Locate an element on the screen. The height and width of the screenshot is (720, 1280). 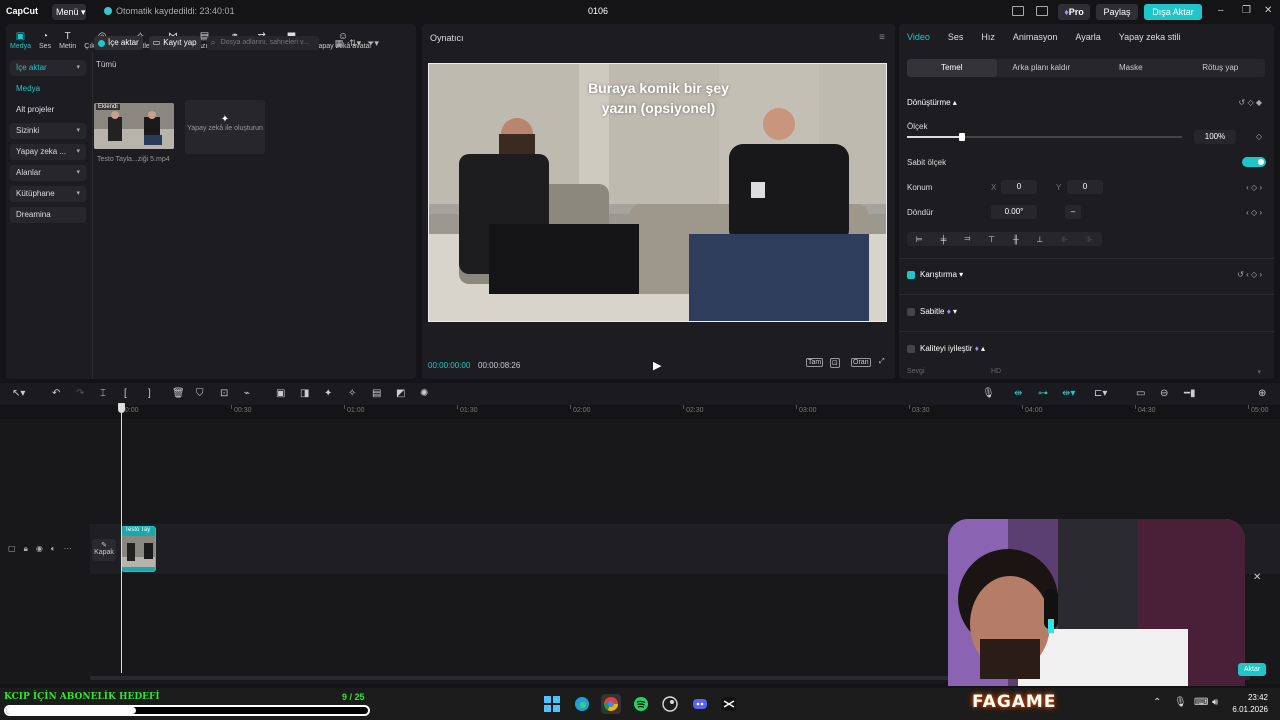
filter-all: Tümü is located at coordinates (106, 64).